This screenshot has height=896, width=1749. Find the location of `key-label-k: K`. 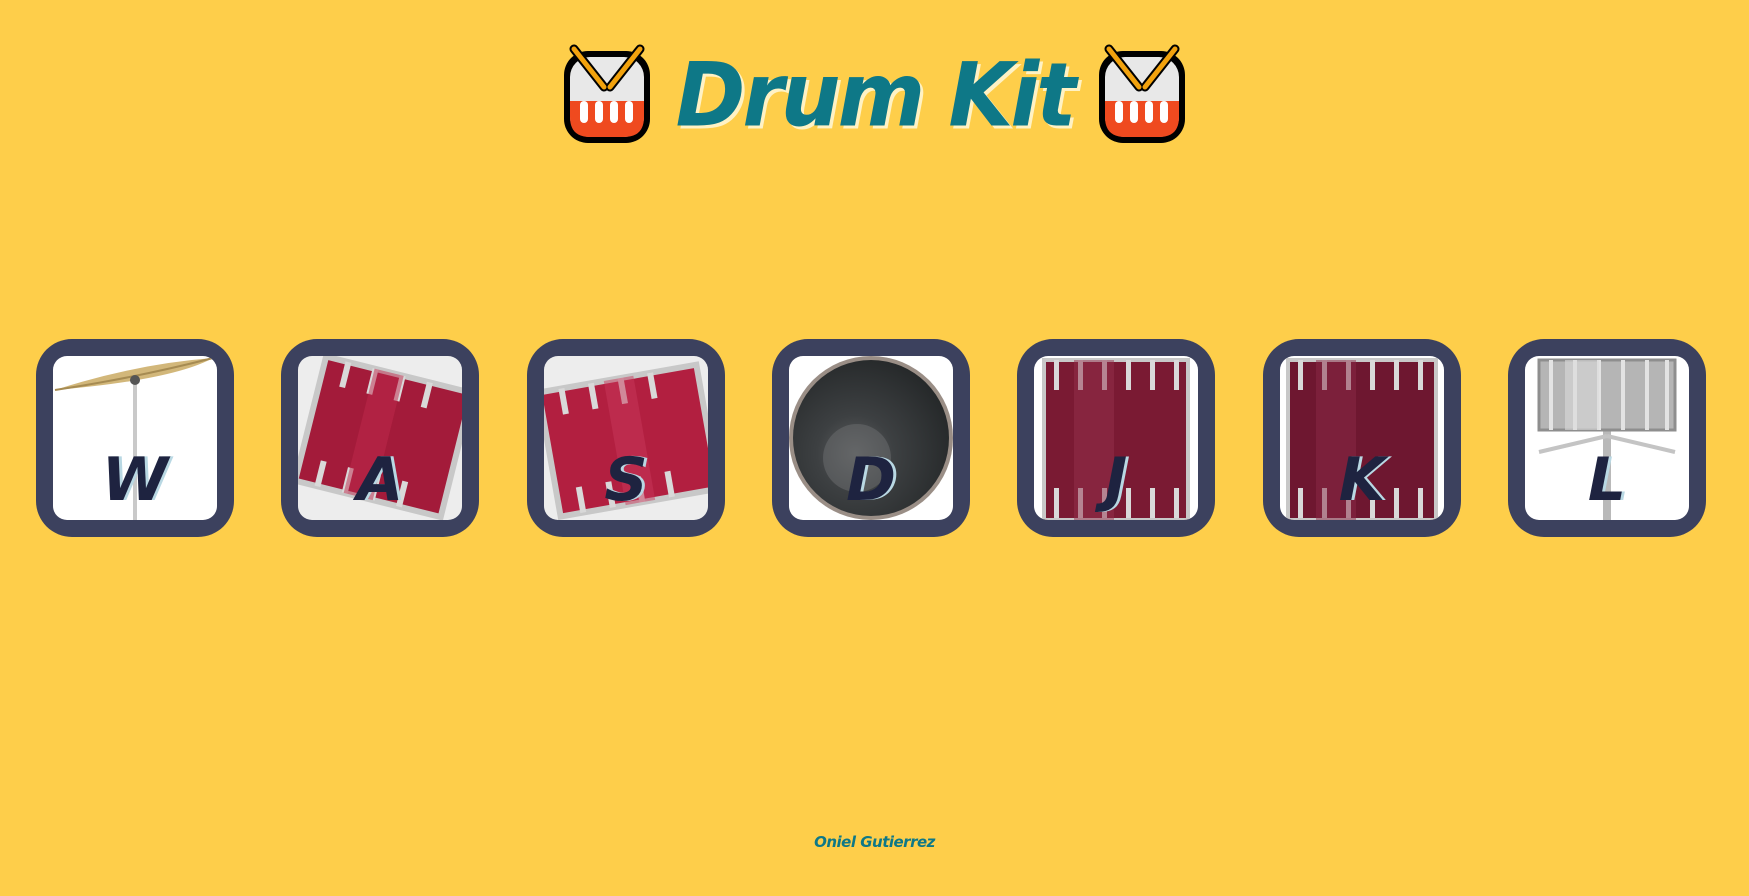

key-label-k: K is located at coordinates (1362, 480).